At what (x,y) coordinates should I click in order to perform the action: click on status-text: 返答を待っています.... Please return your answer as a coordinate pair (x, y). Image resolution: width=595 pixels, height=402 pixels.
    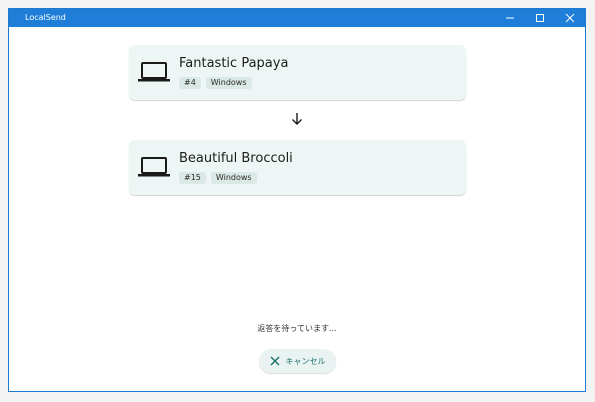
    Looking at the image, I should click on (297, 328).